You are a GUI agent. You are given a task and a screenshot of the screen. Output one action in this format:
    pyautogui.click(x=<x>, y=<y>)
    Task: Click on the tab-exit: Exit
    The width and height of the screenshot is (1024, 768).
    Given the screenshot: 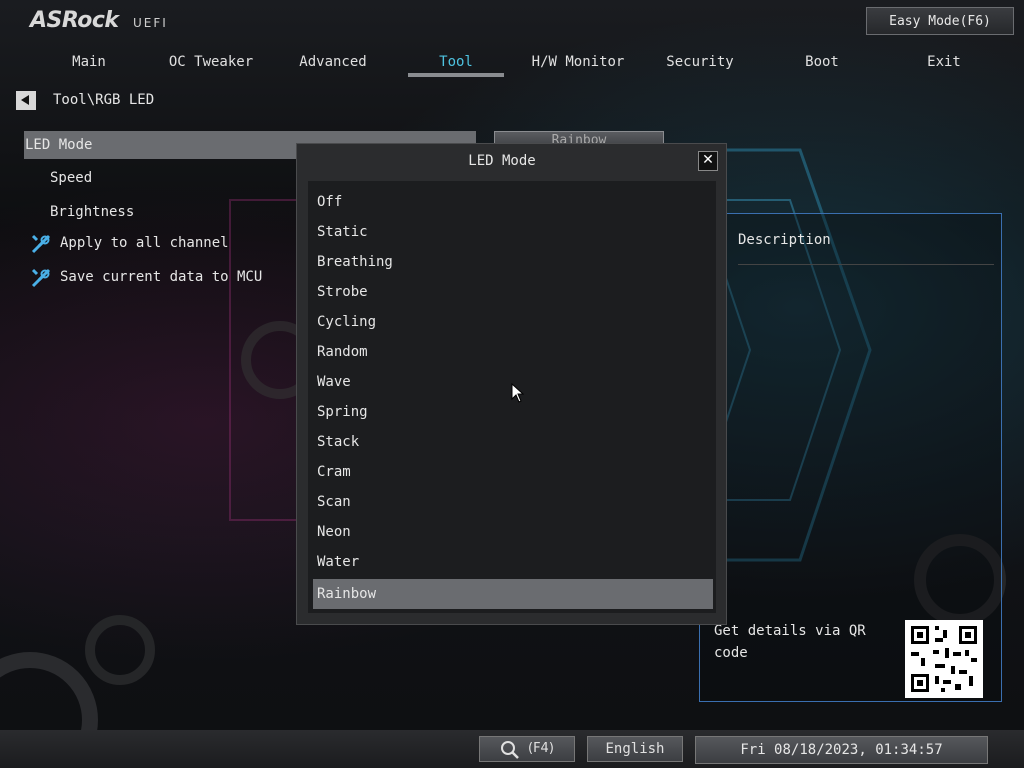 What is the action you would take?
    pyautogui.click(x=944, y=62)
    